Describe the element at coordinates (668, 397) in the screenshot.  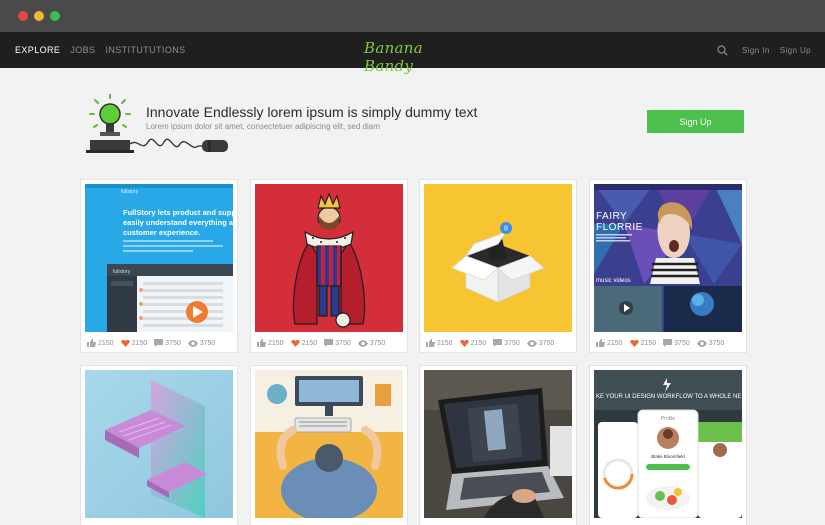
I see `ui-kit-headline: KE YOUR UI DESIGN WORKFLOW TO A WHOLE NE` at that location.